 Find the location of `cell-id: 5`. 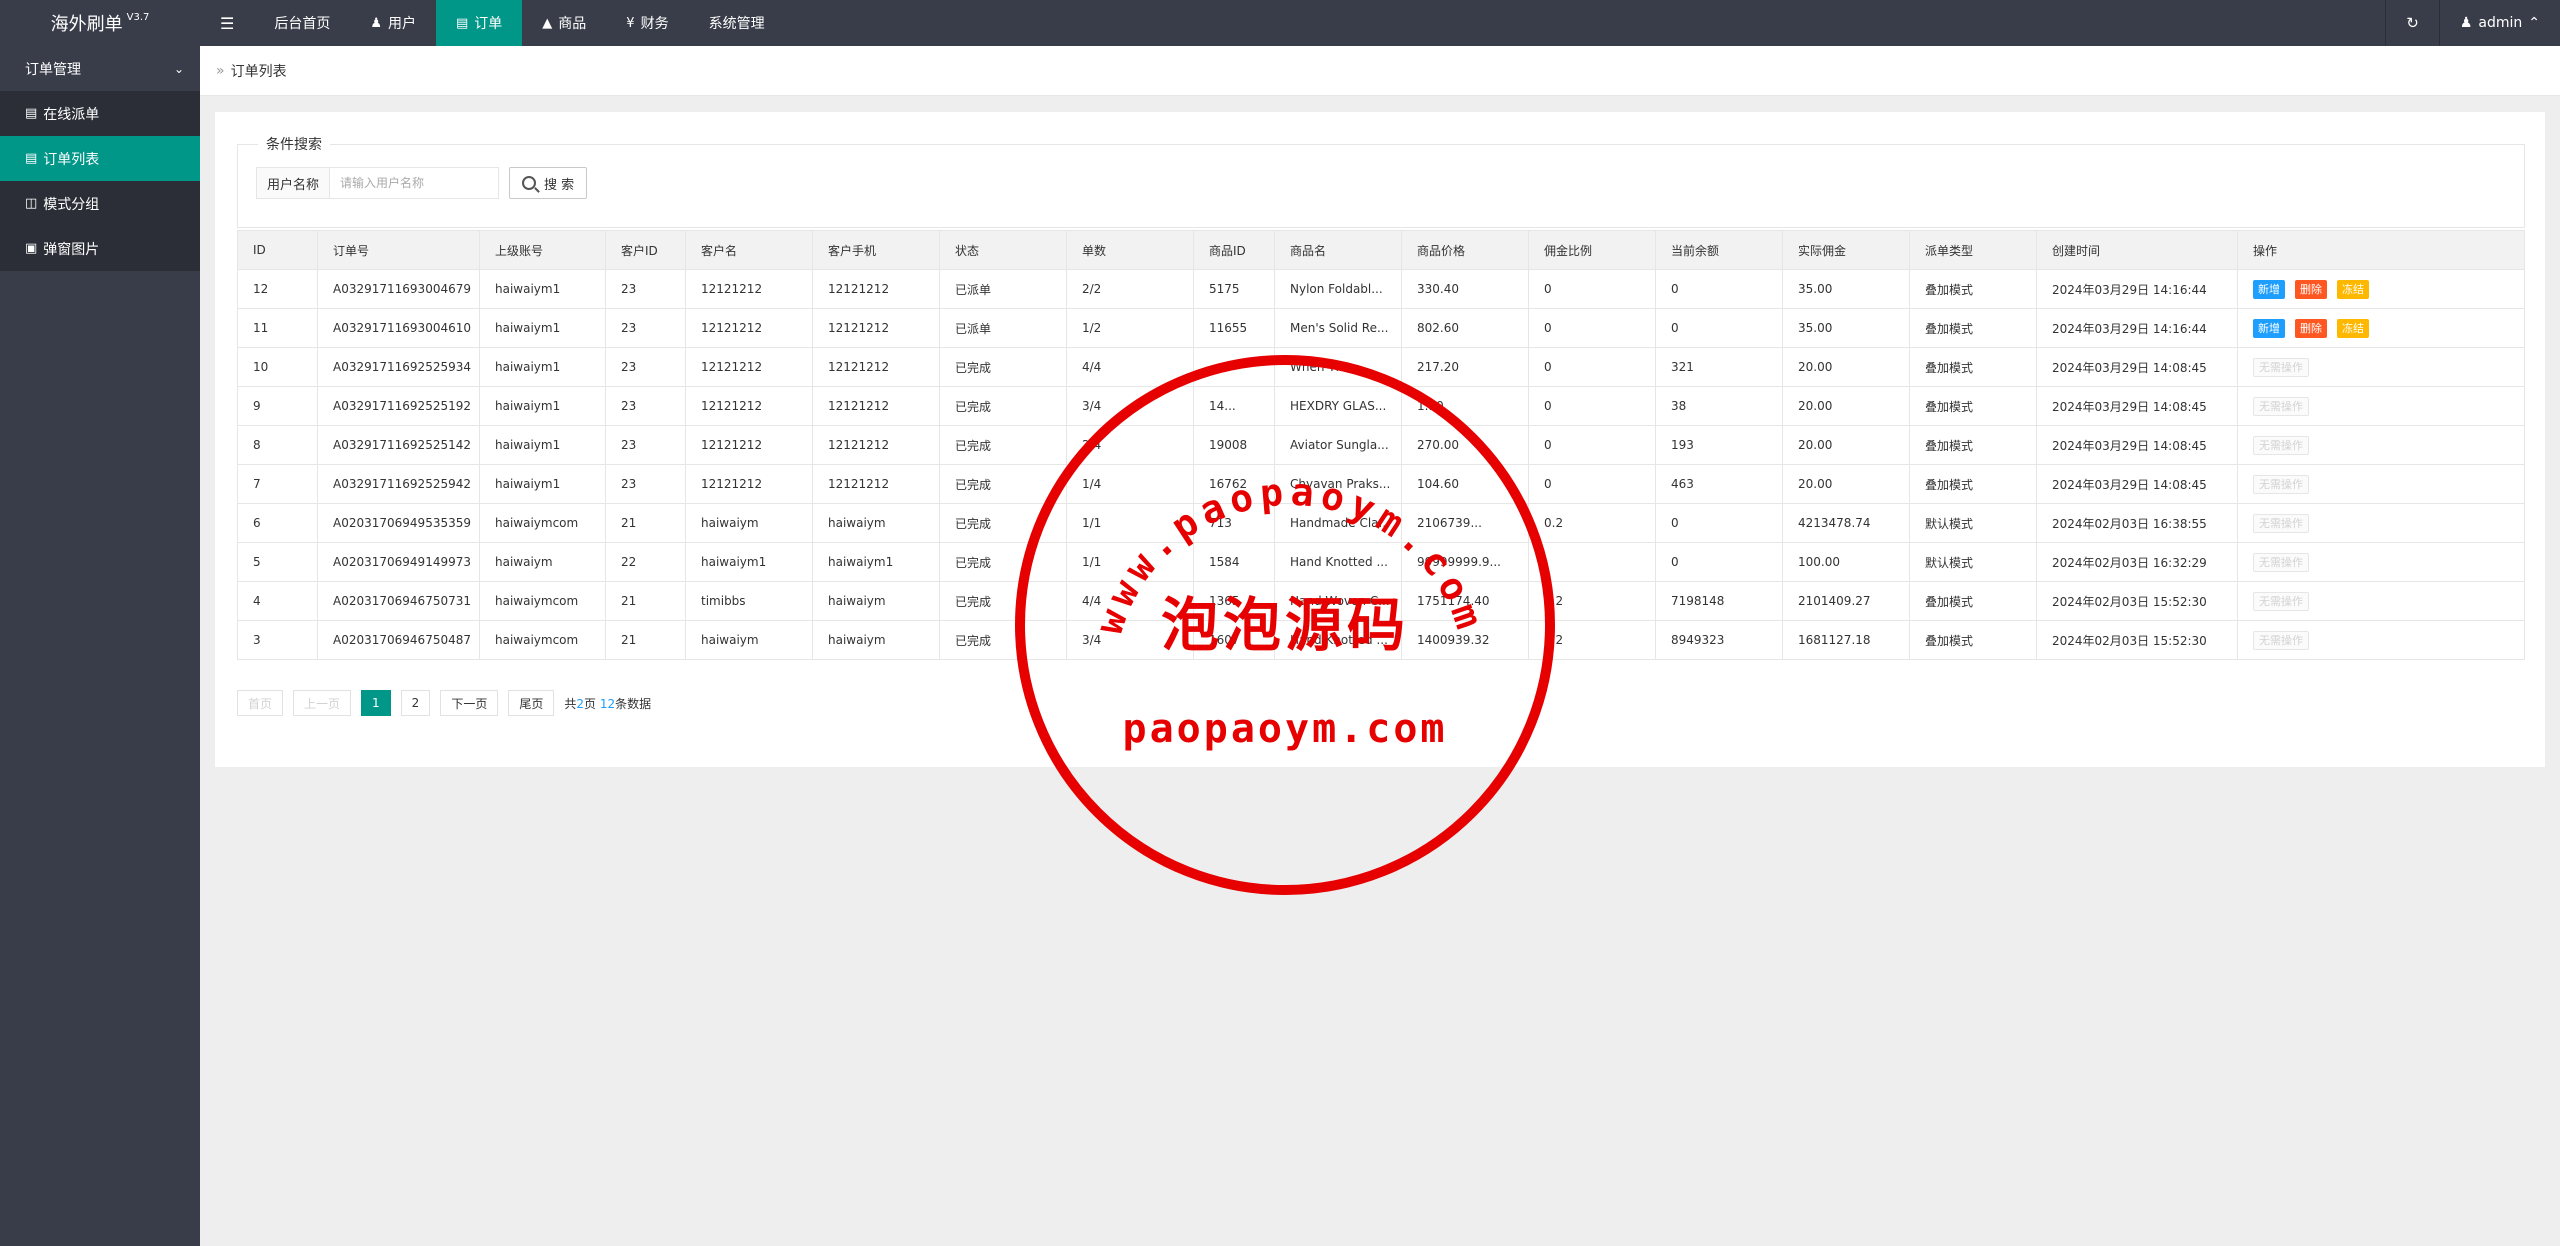

cell-id: 5 is located at coordinates (277, 562).